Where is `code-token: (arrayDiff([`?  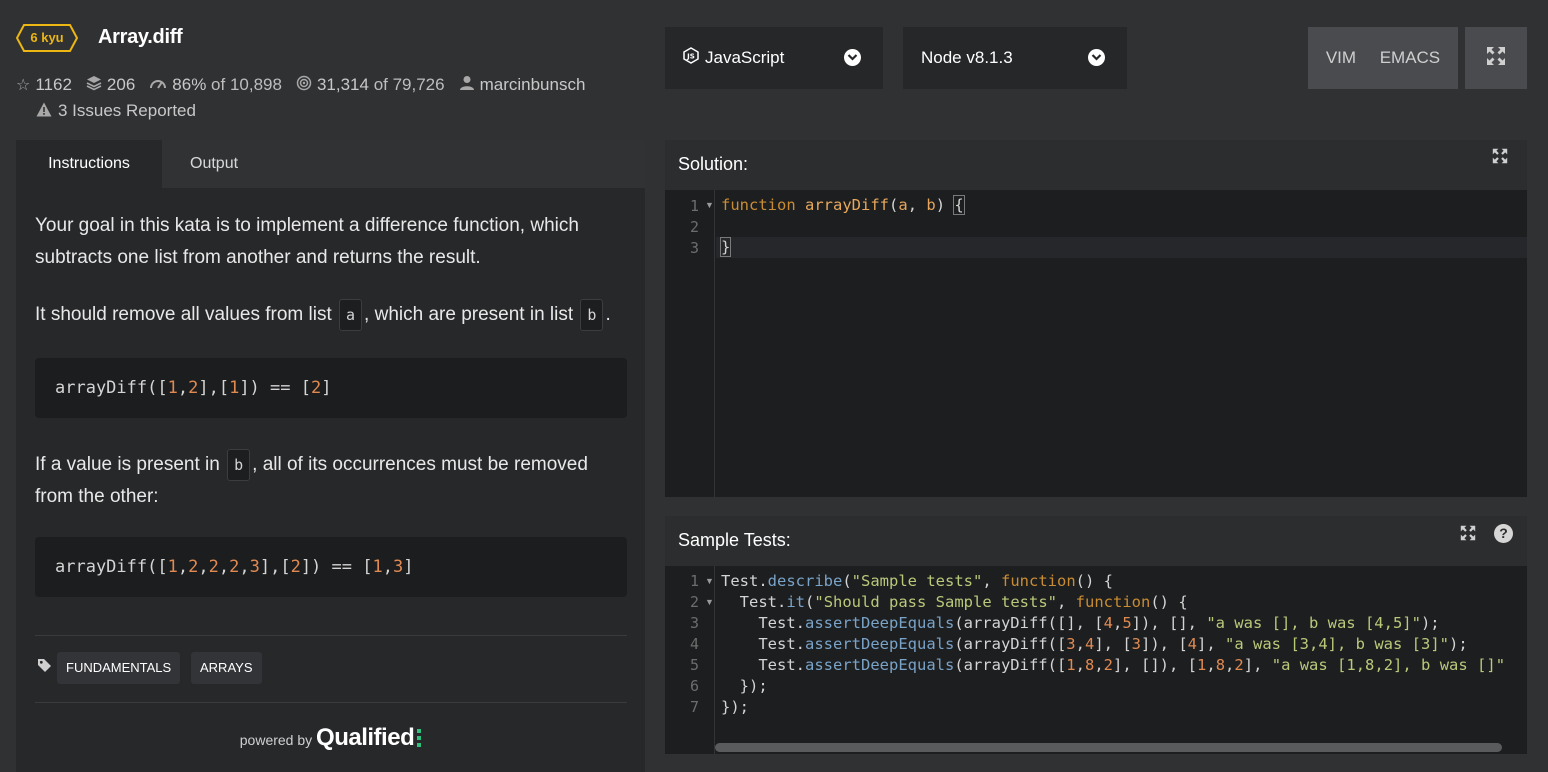
code-token: (arrayDiff([ is located at coordinates (1010, 665).